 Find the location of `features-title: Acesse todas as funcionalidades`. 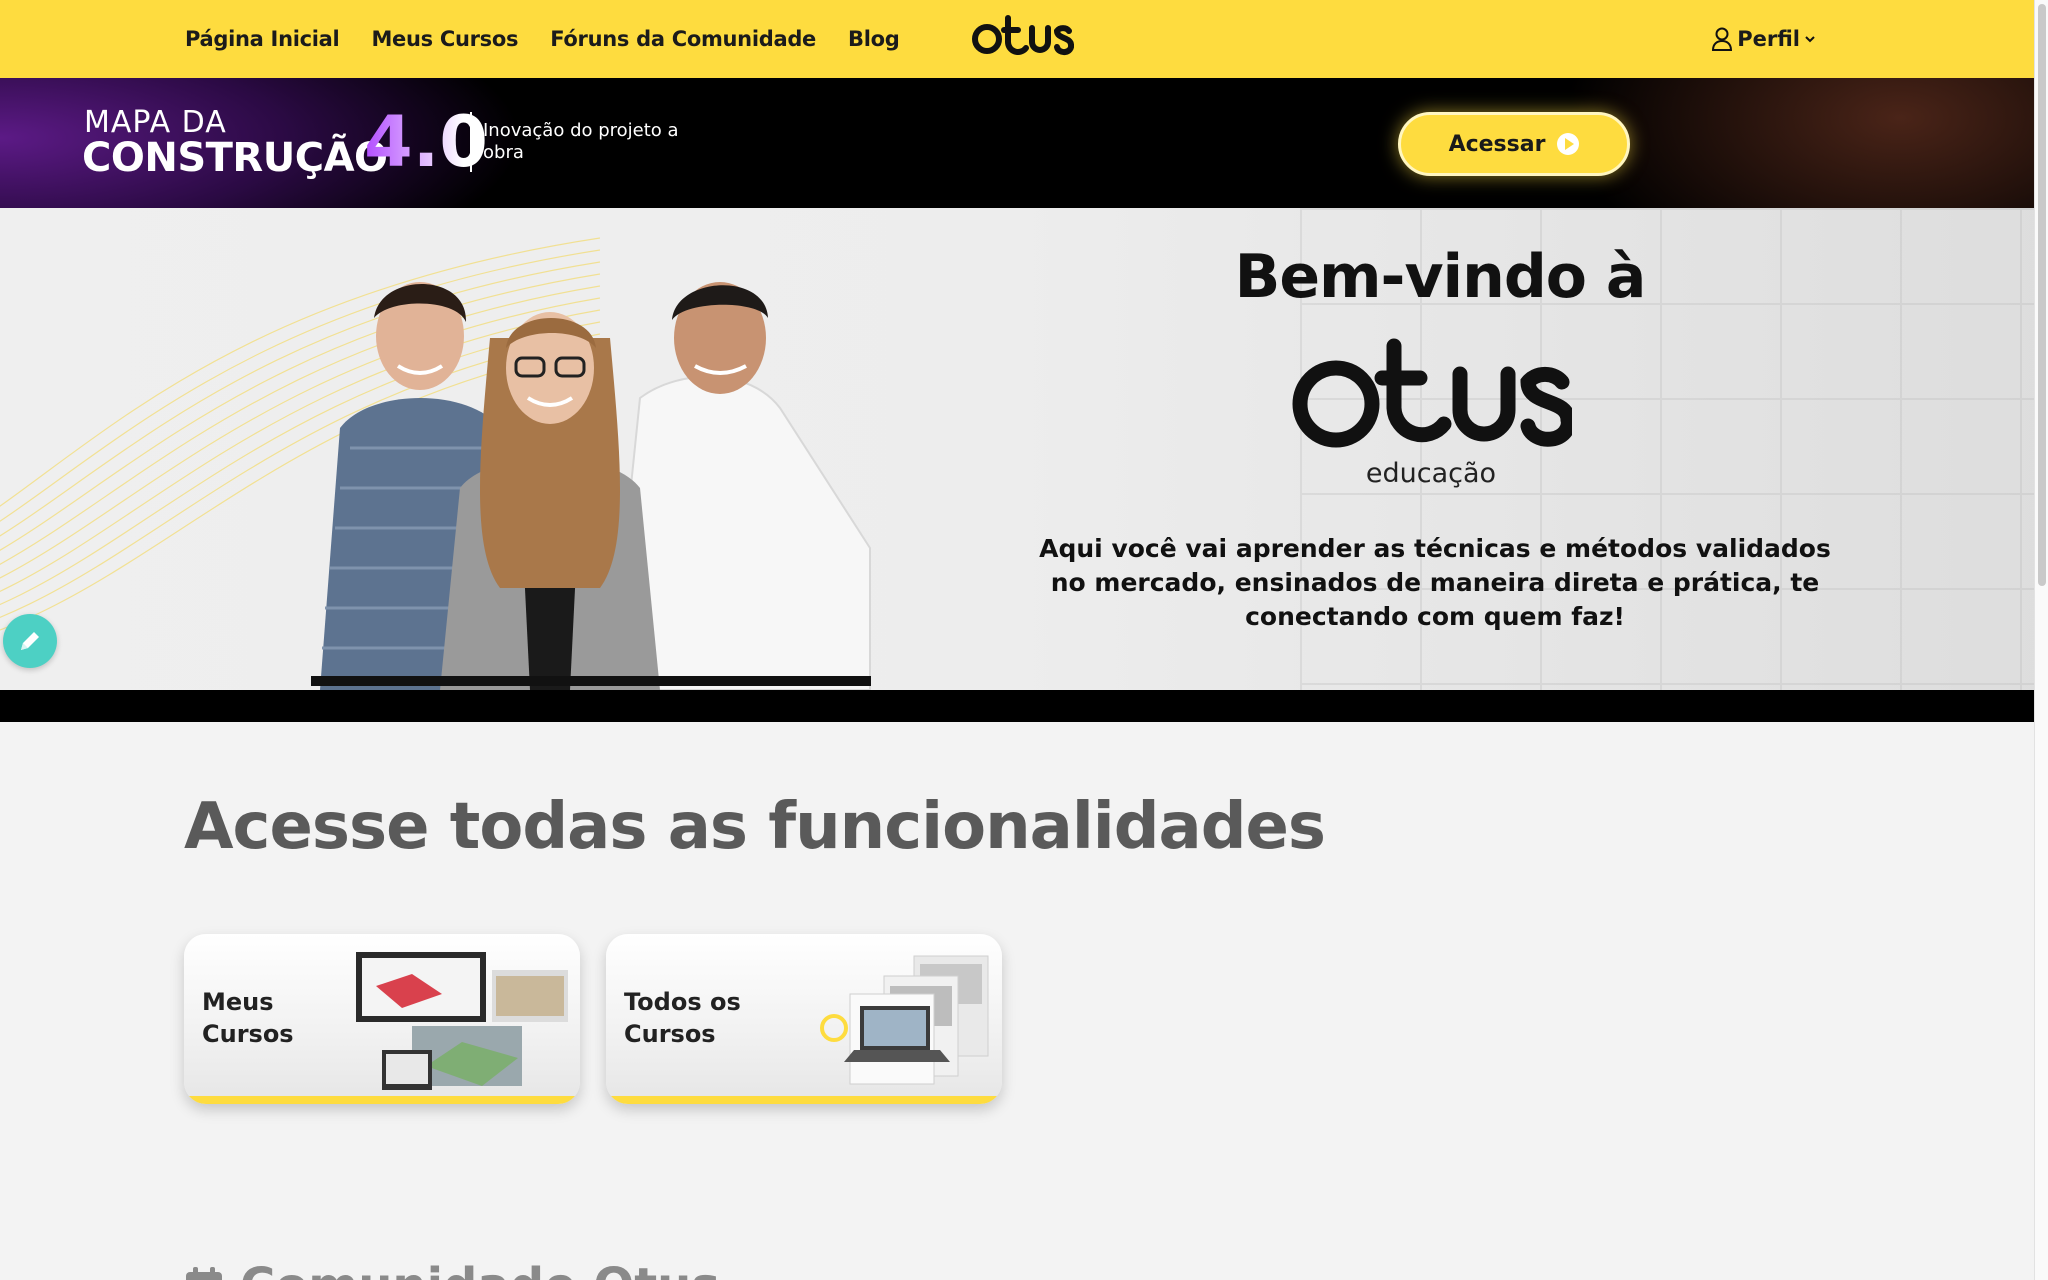

features-title: Acesse todas as funcionalidades is located at coordinates (755, 827).